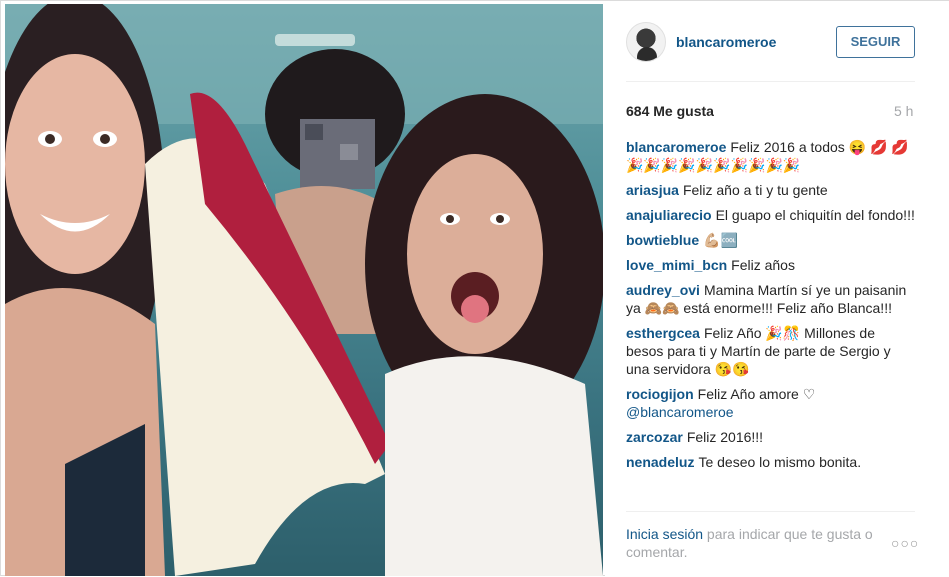 This screenshot has height=577, width=949. What do you see at coordinates (763, 265) in the screenshot?
I see `comment-text: Feliz años` at bounding box center [763, 265].